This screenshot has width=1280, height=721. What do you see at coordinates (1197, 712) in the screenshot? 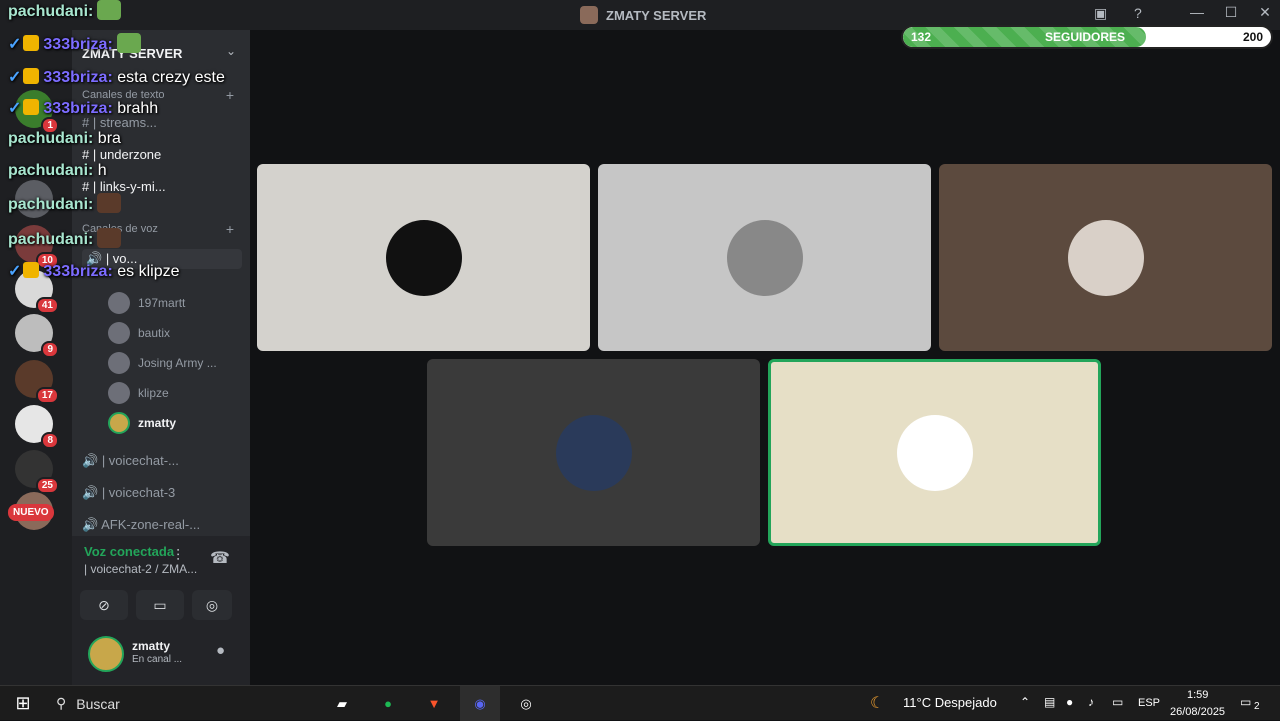
I see `clock-date: 26/08/2025` at bounding box center [1197, 712].